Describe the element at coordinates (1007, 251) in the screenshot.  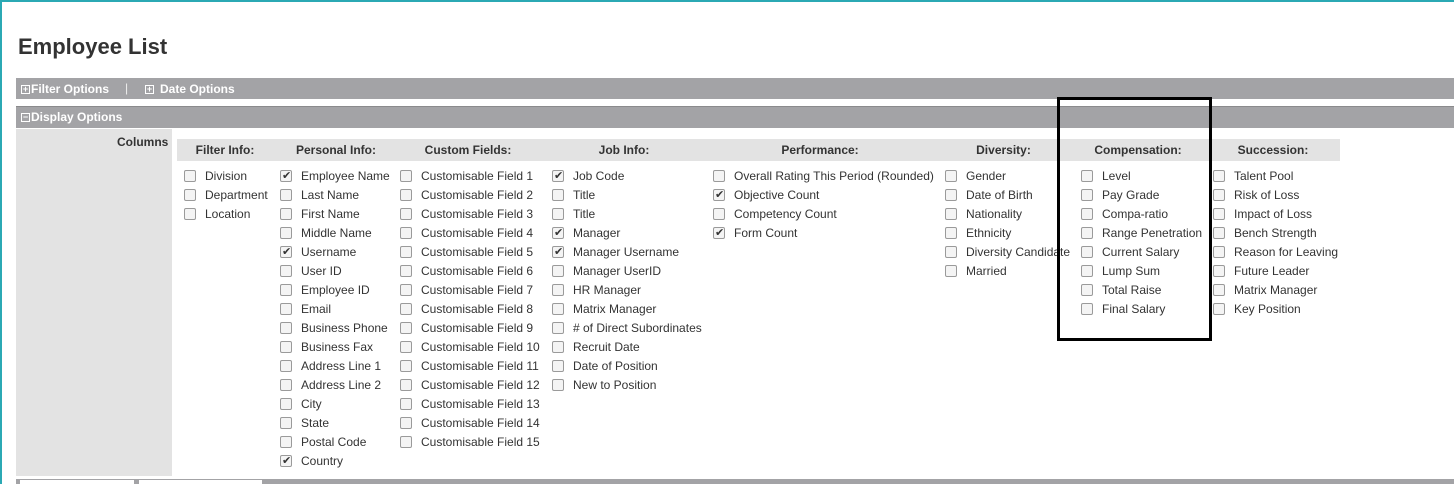
I see `column-option: Diversity Candidate` at that location.